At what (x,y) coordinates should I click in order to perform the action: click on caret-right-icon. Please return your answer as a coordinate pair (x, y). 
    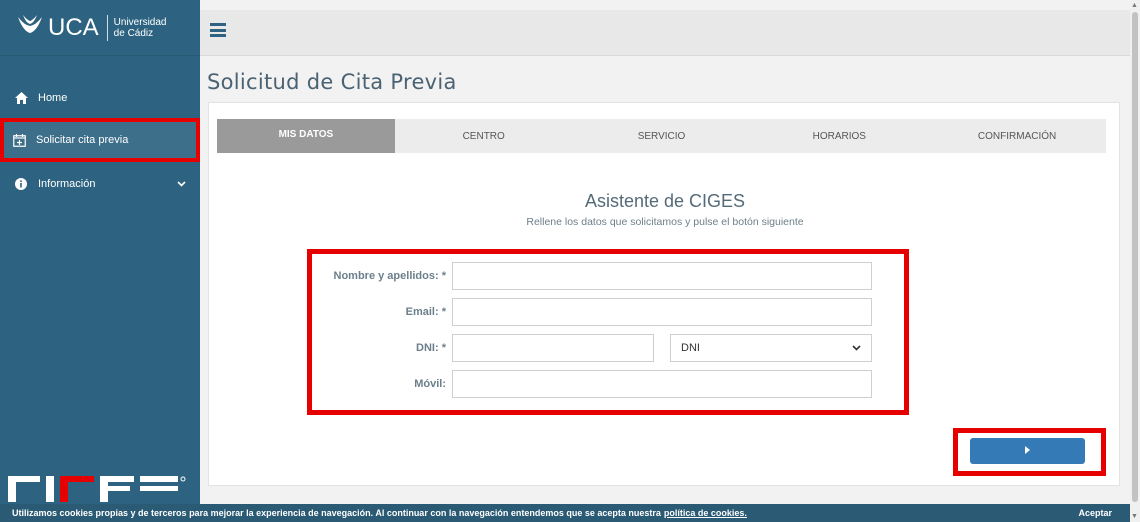
    Looking at the image, I should click on (1027, 451).